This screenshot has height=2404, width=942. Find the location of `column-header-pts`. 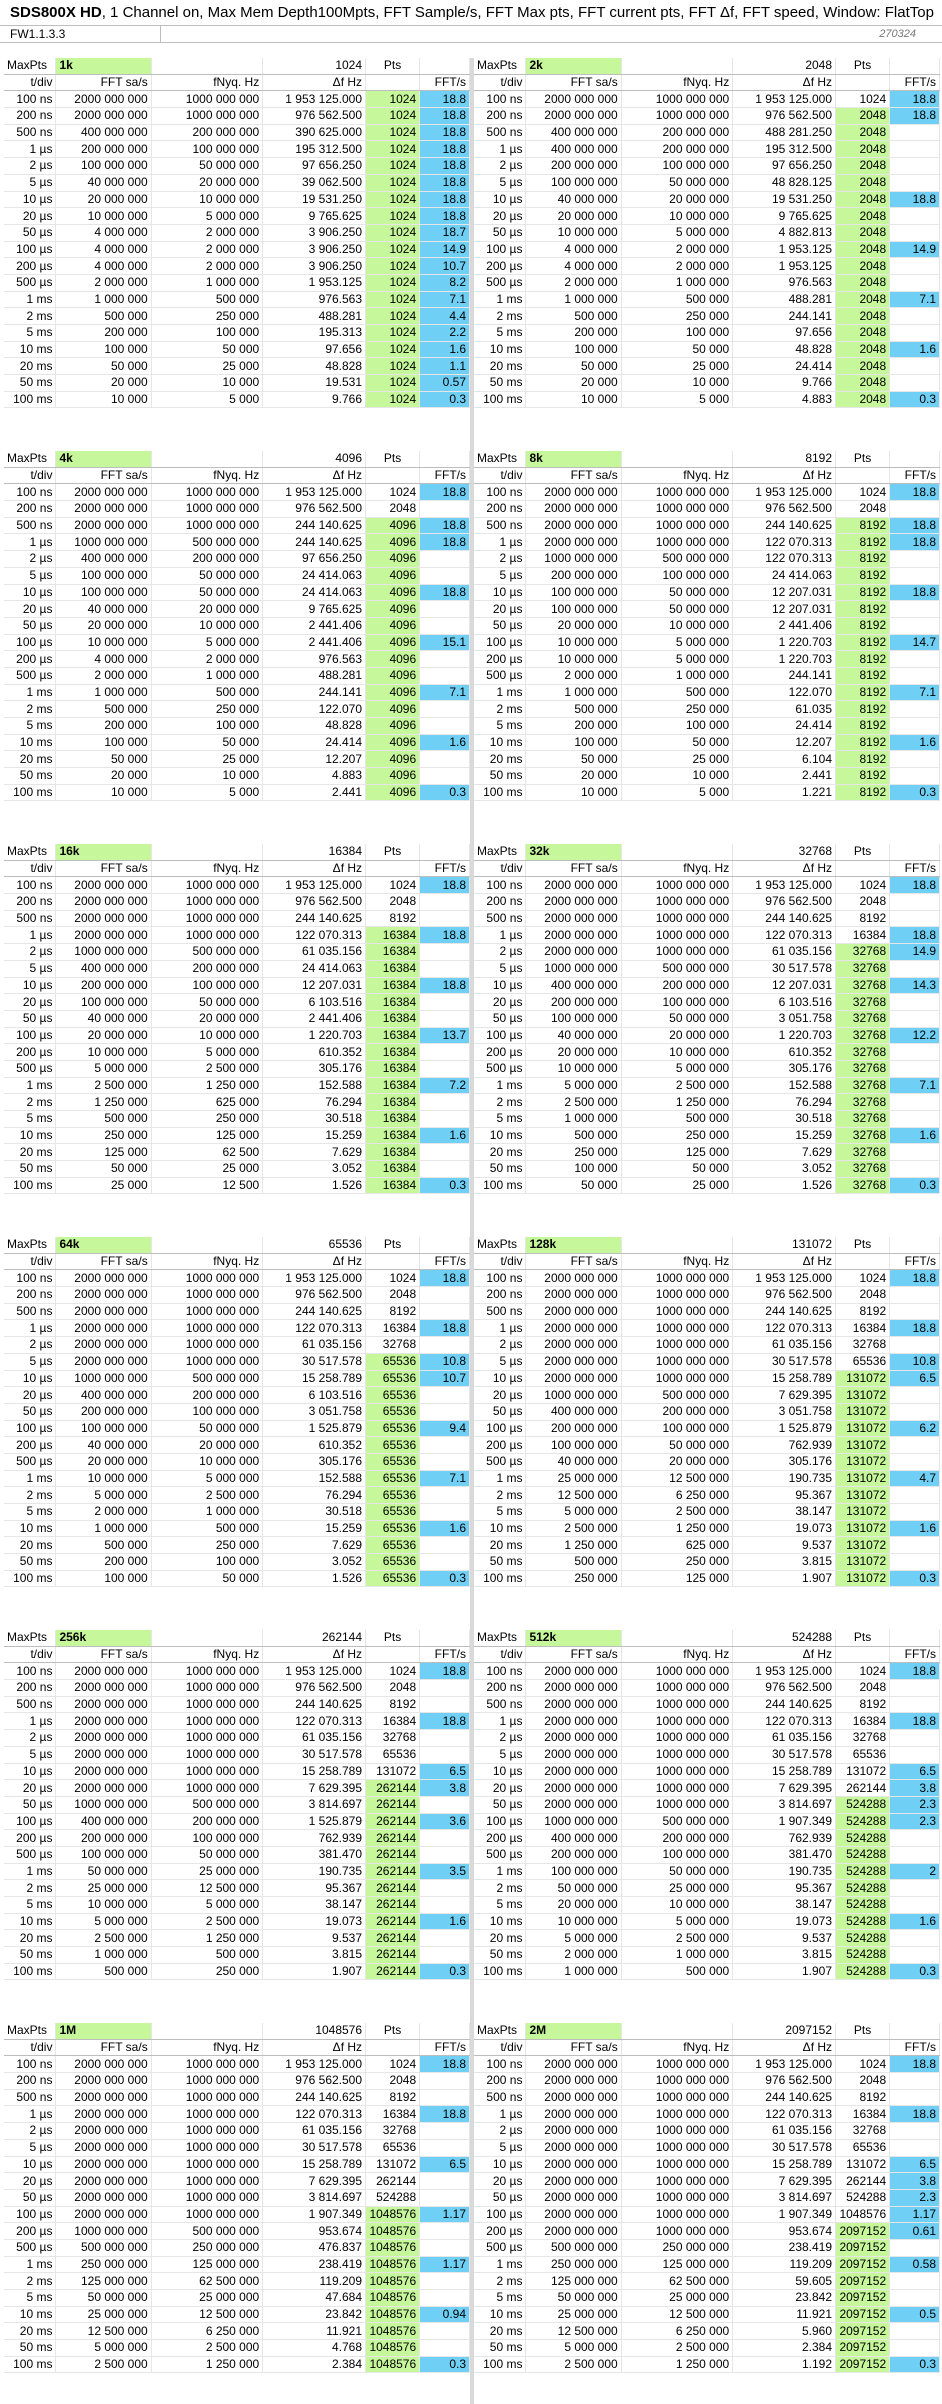

column-header-pts is located at coordinates (863, 1655).